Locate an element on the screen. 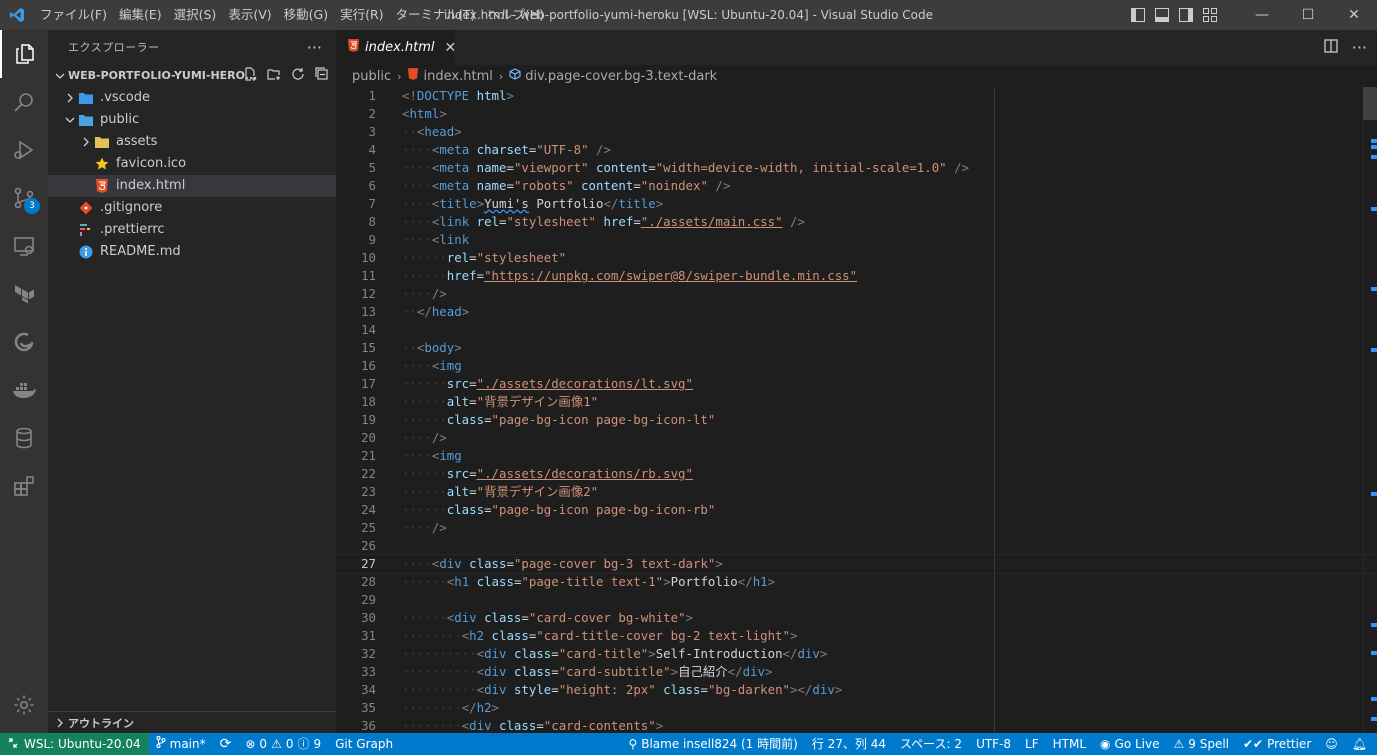 The width and height of the screenshot is (1377, 755). go-live-button: ◉ Go Live is located at coordinates (1129, 744).